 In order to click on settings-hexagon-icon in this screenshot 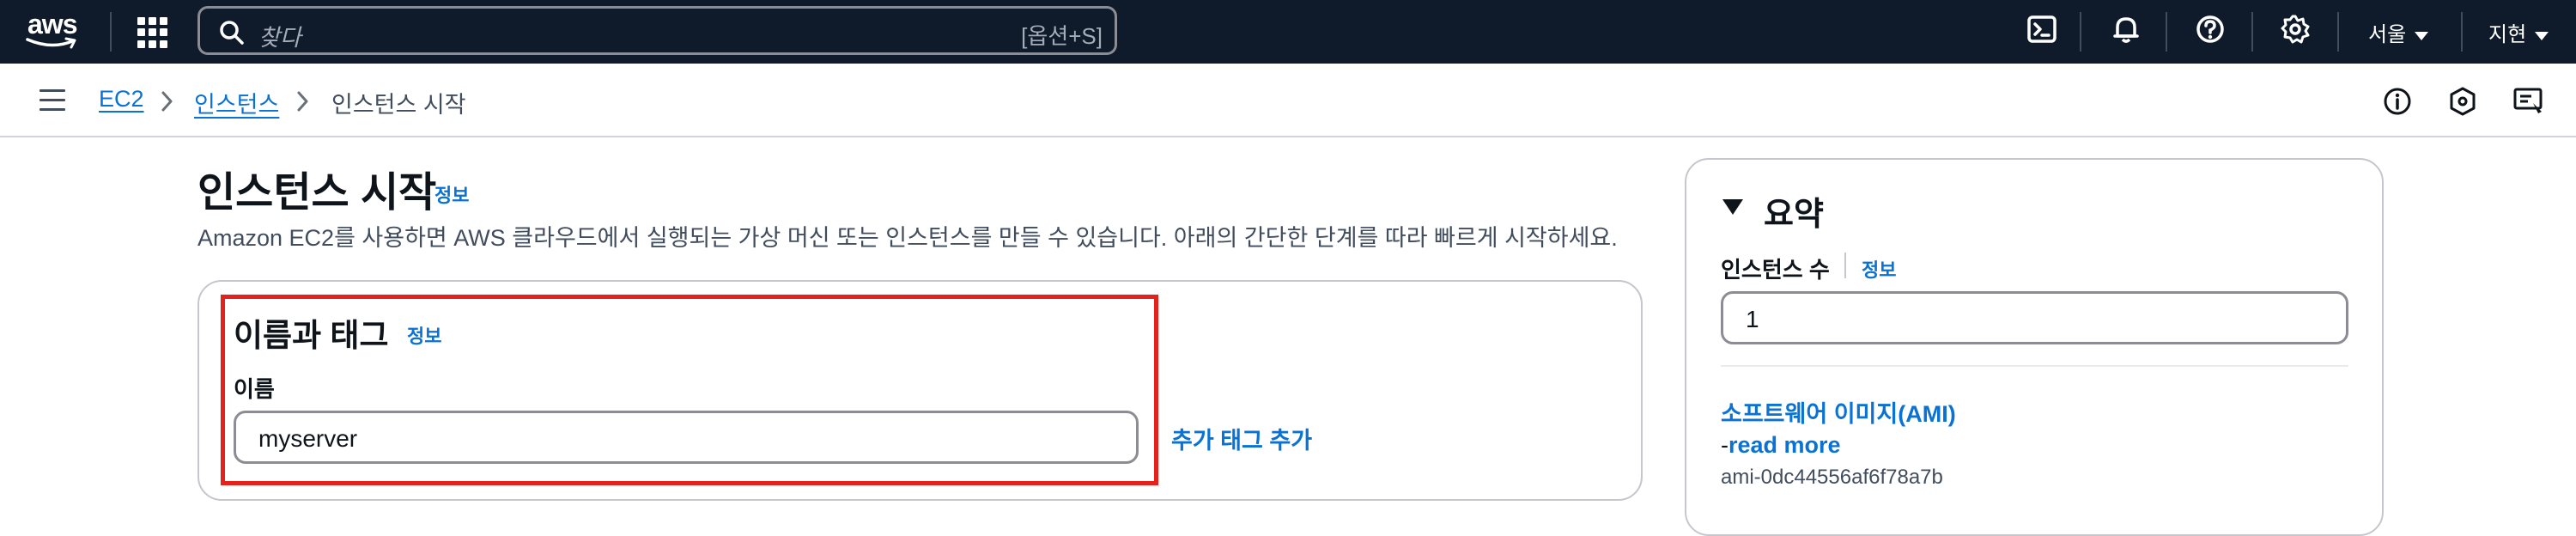, I will do `click(2463, 101)`.